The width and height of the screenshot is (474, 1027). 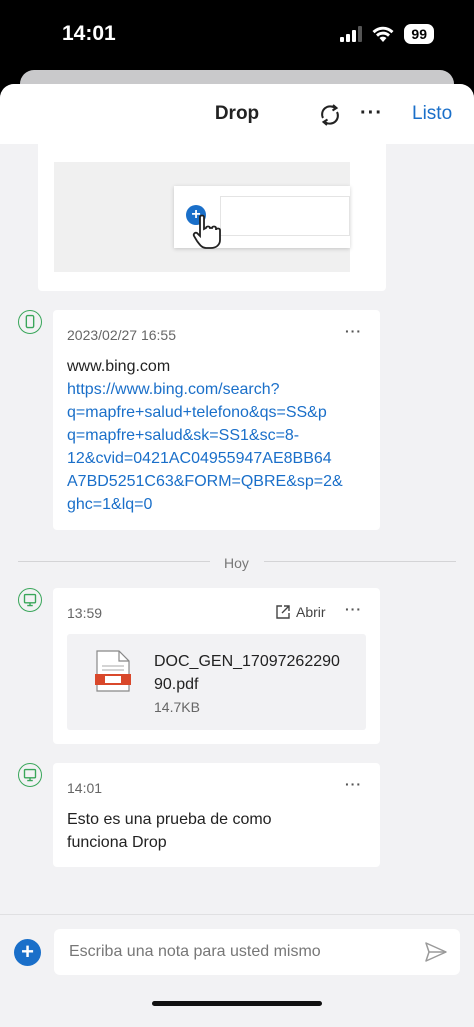 I want to click on composer-bar: +, so click(x=237, y=970).